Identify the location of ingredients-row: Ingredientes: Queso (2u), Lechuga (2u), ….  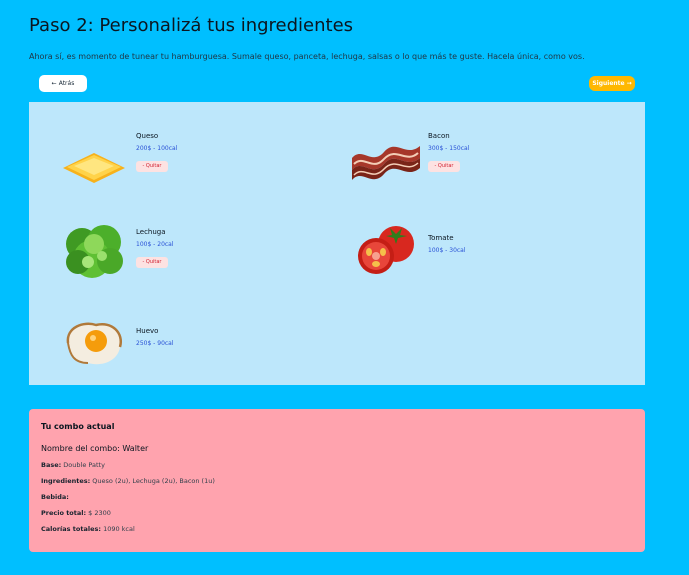
(337, 481).